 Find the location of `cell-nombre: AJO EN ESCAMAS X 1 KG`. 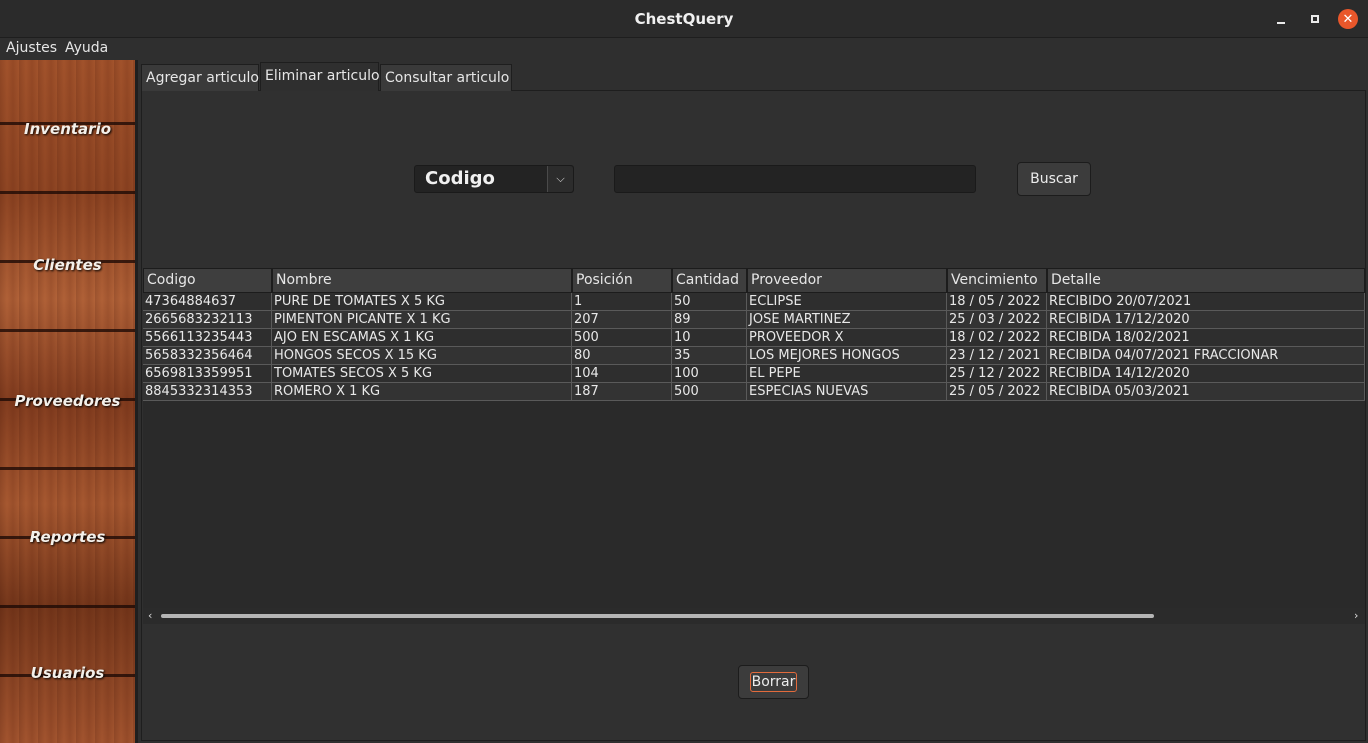

cell-nombre: AJO EN ESCAMAS X 1 KG is located at coordinates (422, 338).